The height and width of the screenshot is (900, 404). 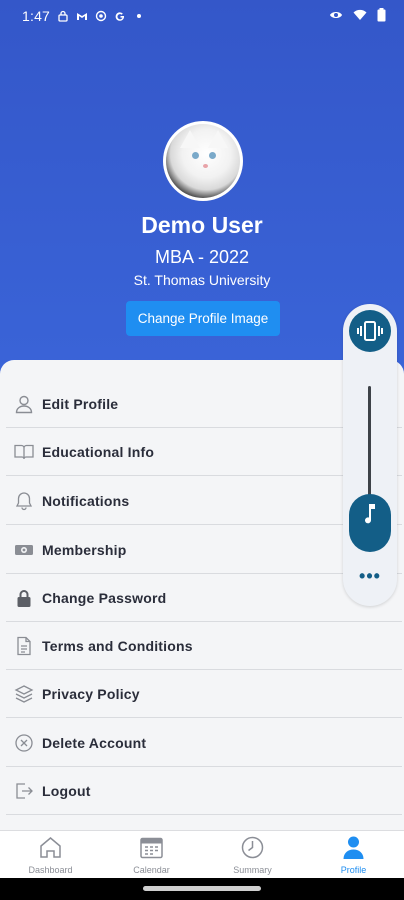 I want to click on system-nav-bar, so click(x=202, y=889).